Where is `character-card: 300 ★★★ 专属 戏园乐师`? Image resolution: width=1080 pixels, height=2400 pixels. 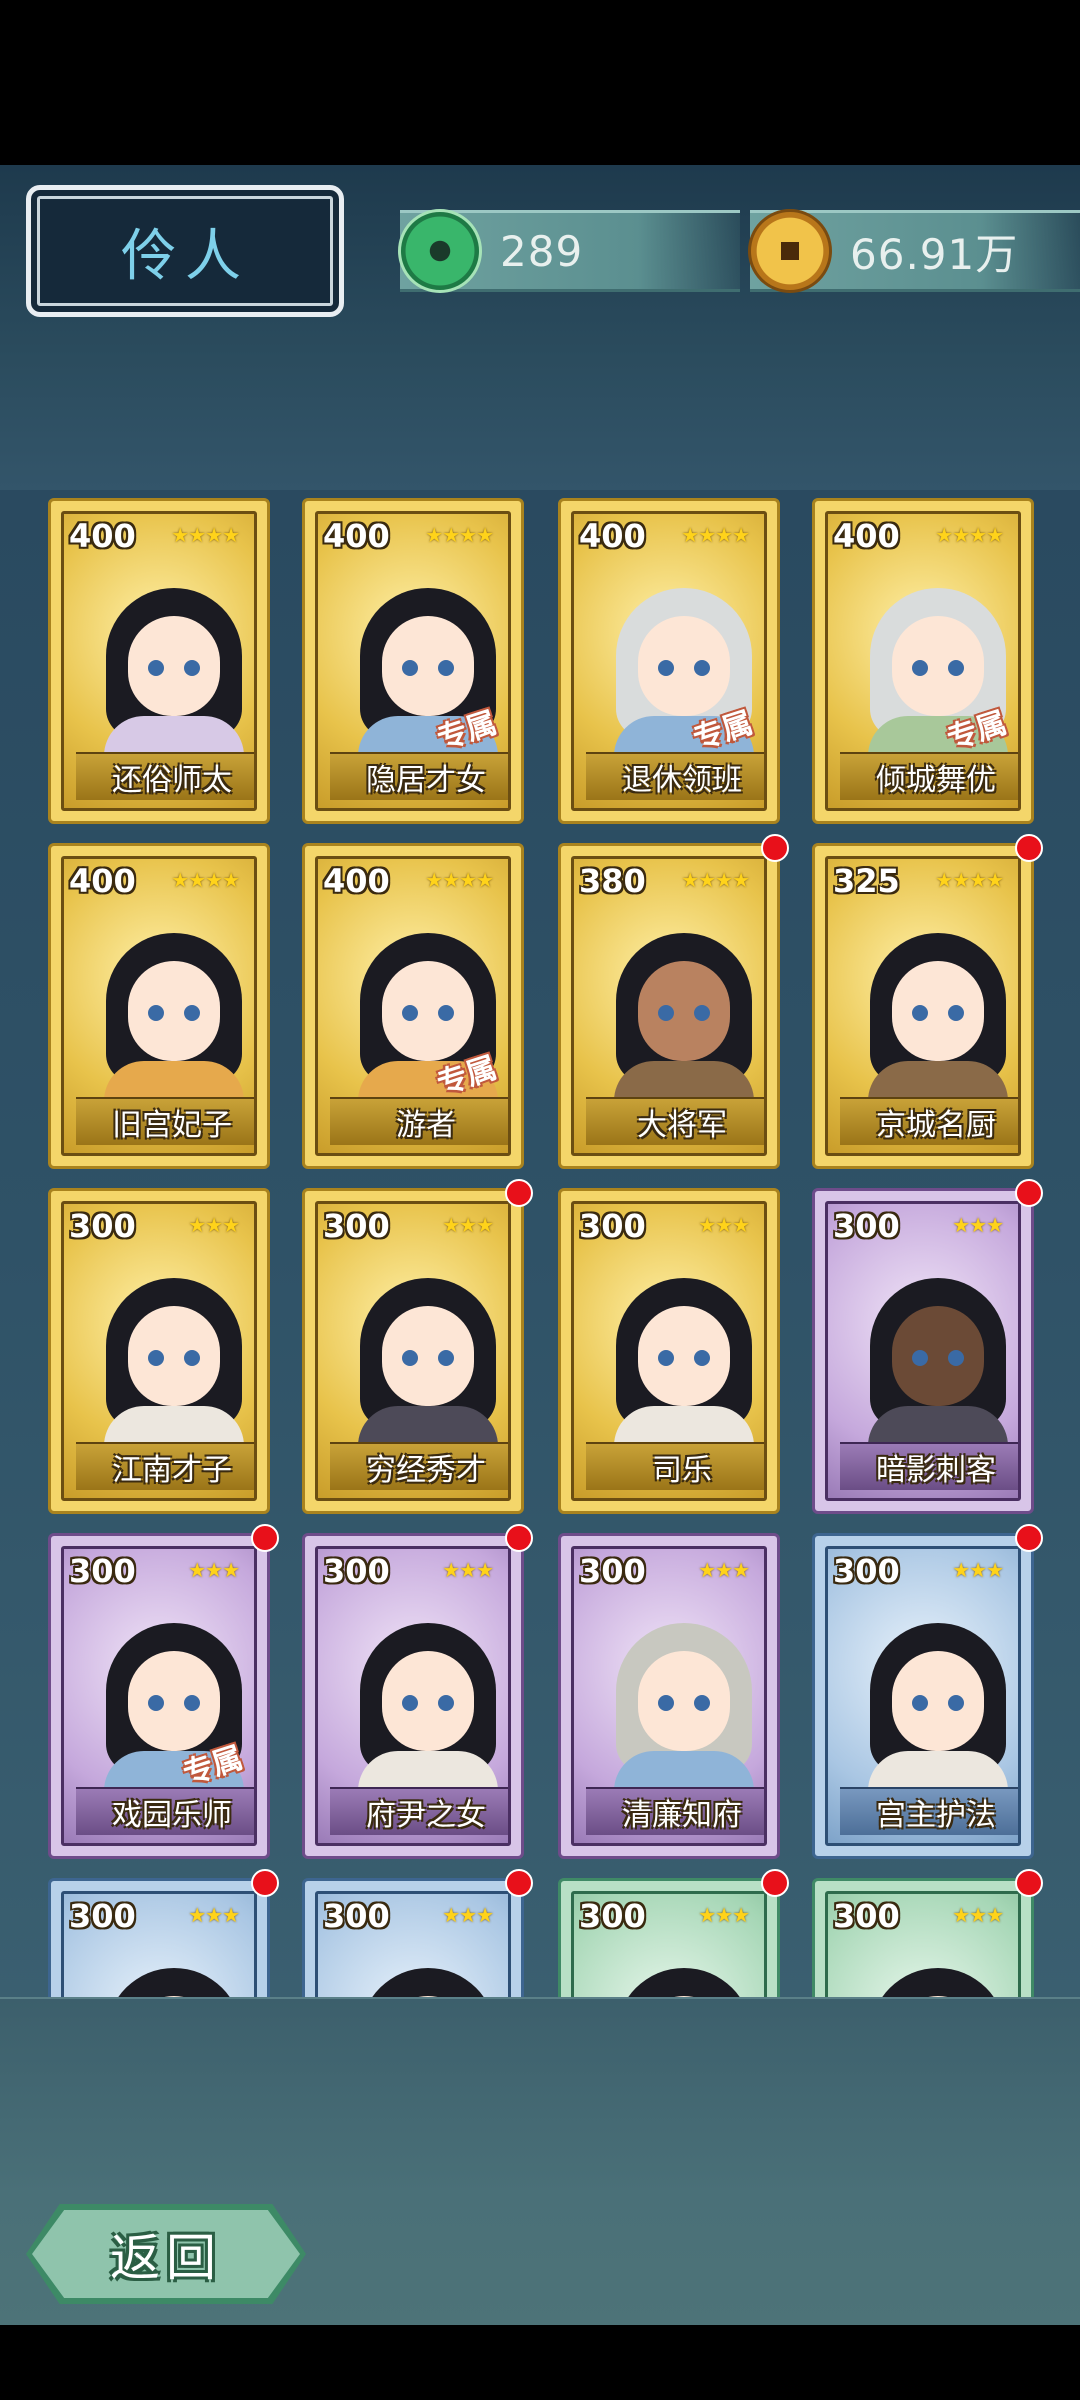
character-card: 300 ★★★ 专属 戏园乐师 is located at coordinates (163, 1691).